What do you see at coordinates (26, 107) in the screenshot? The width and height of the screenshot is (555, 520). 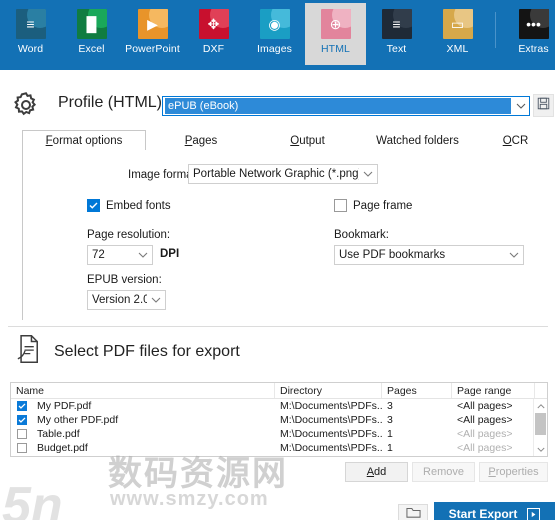 I see `gear-icon` at bounding box center [26, 107].